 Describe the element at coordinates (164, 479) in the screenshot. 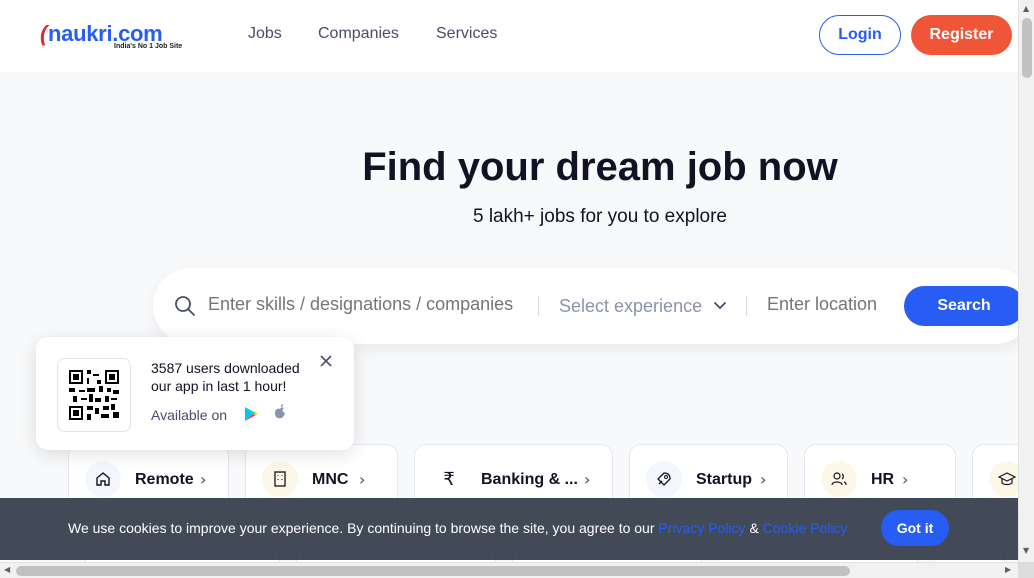

I see `category-label: Remote` at that location.